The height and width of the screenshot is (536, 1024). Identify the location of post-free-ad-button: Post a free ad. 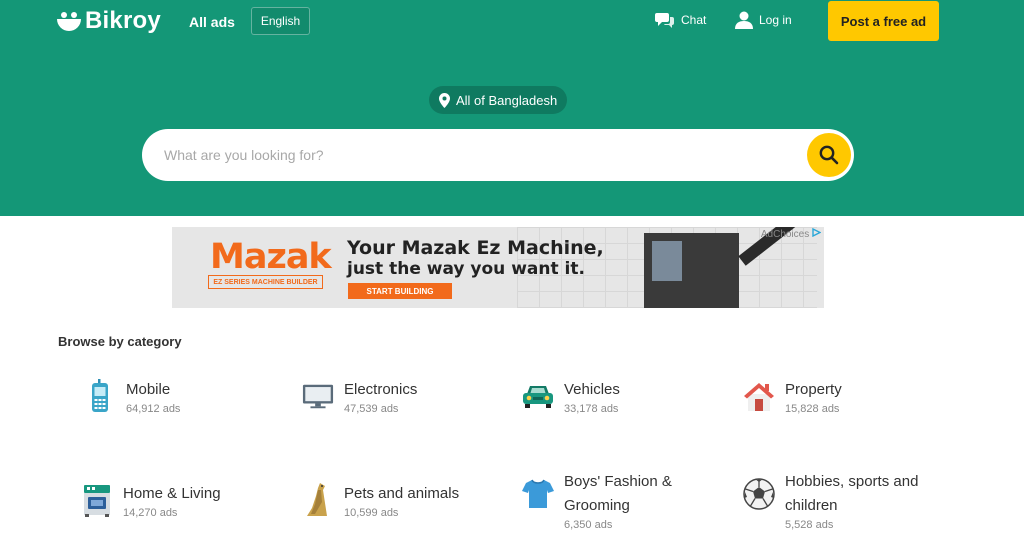
(883, 21).